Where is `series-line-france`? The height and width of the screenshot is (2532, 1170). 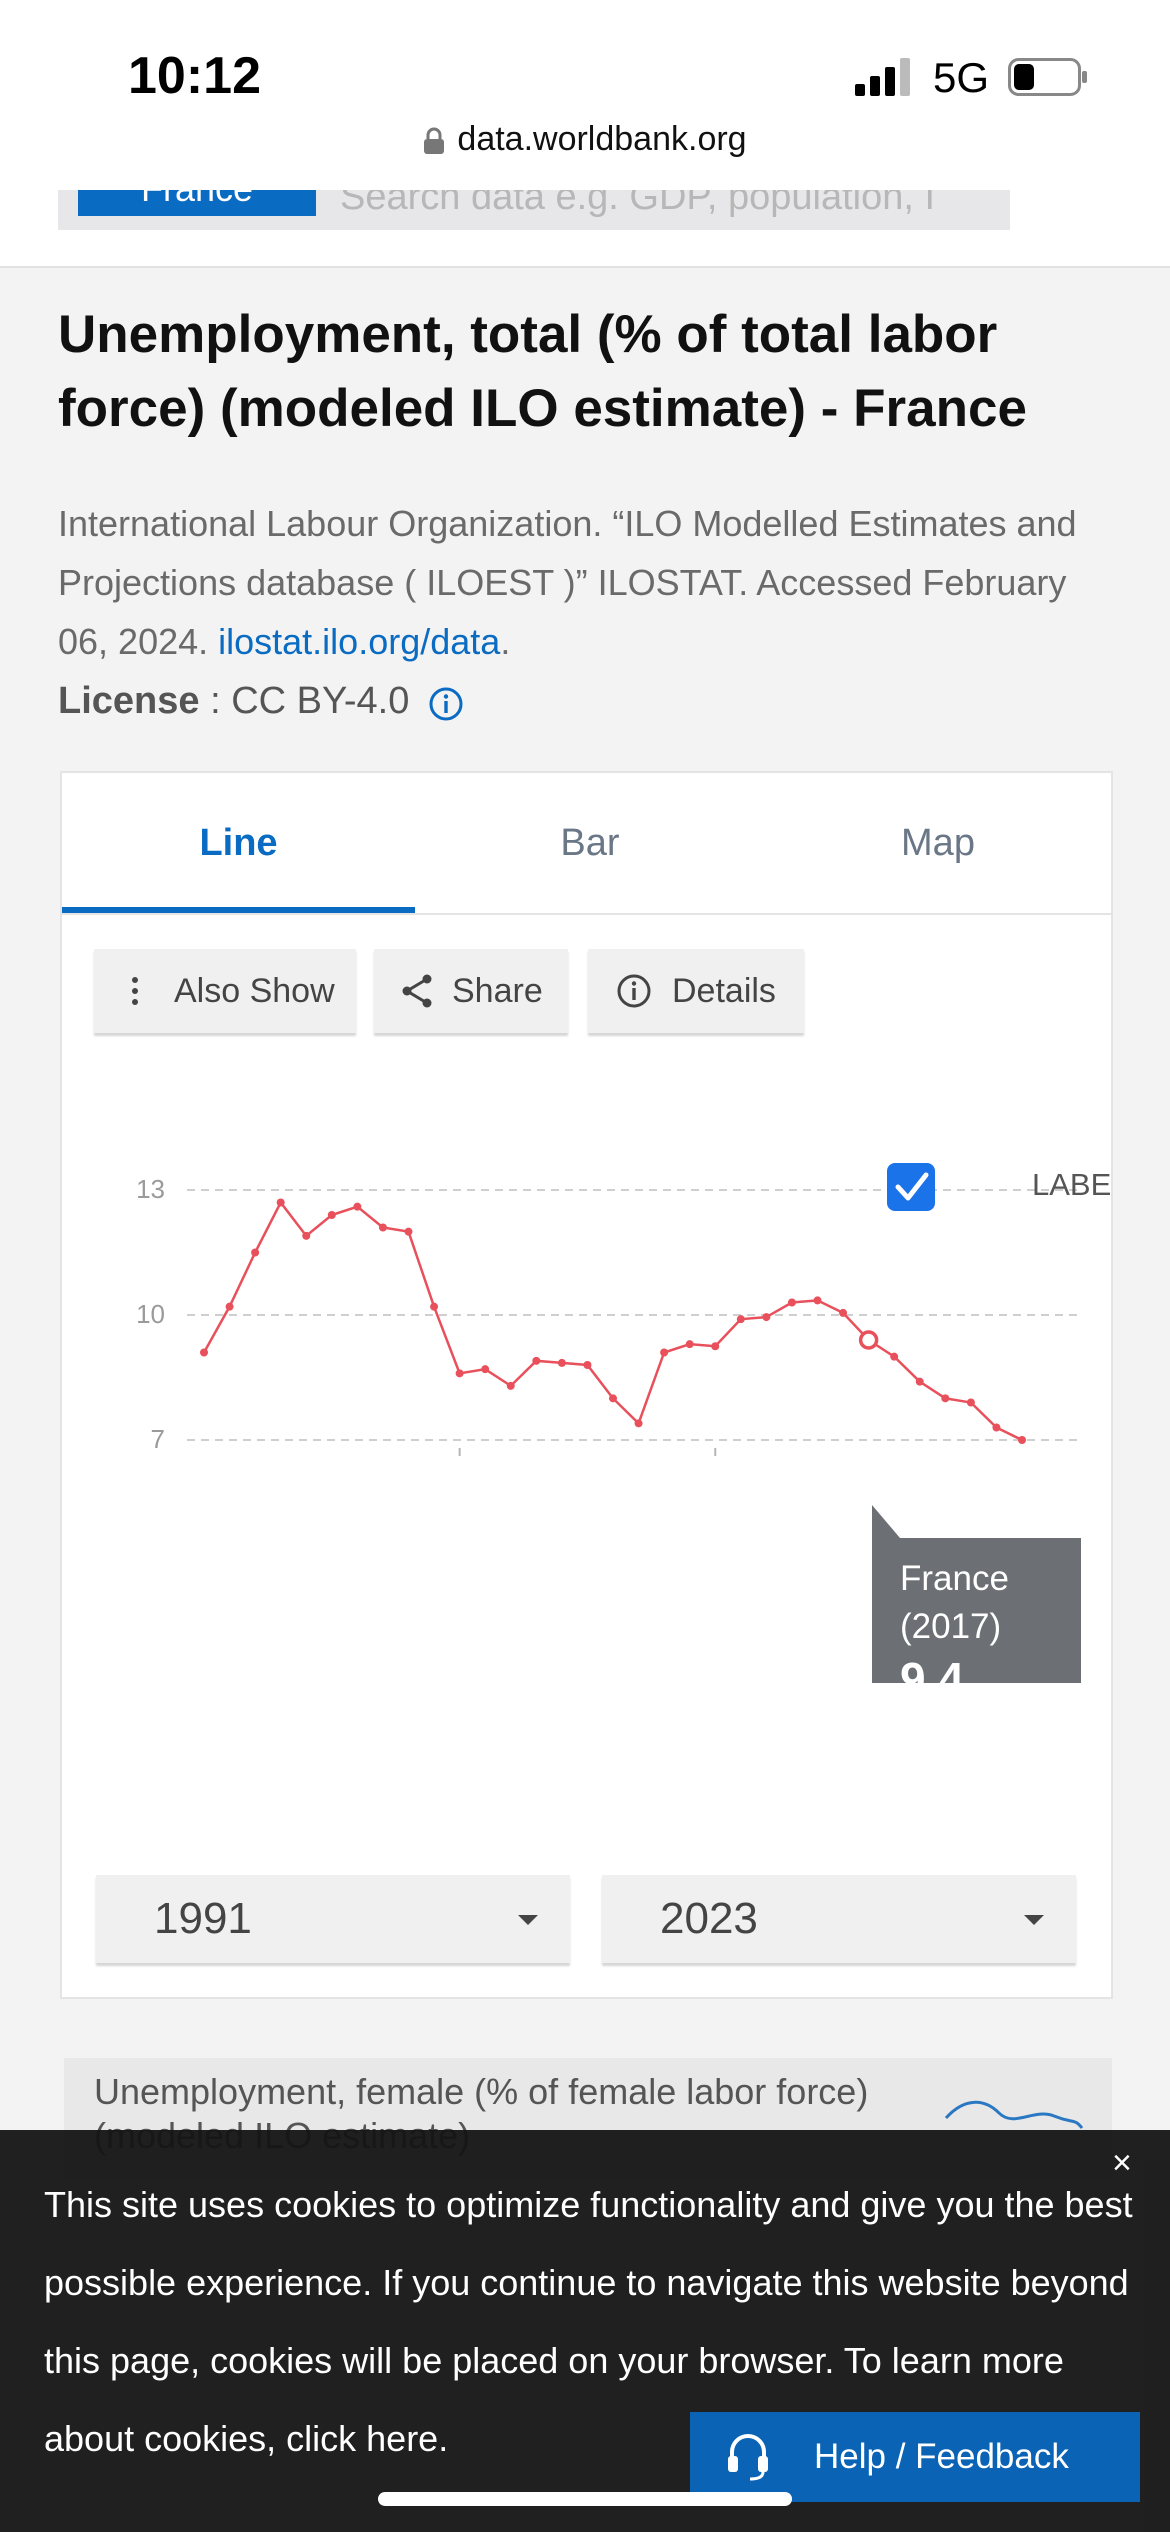 series-line-france is located at coordinates (612, 1321).